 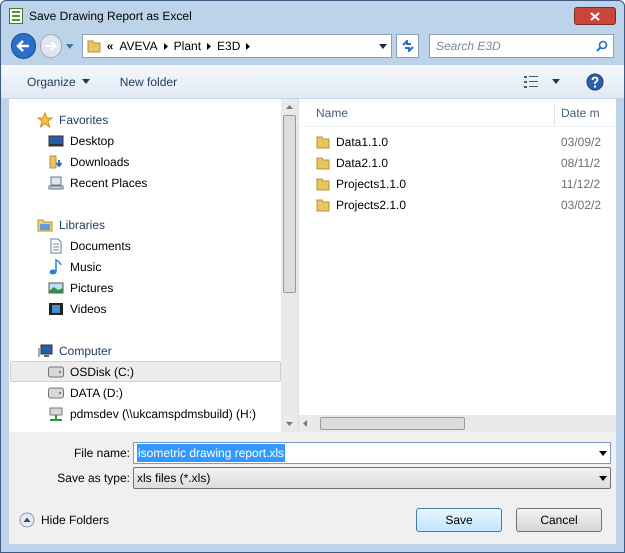 I want to click on date-cell-text: 11/12/2, so click(x=580, y=184).